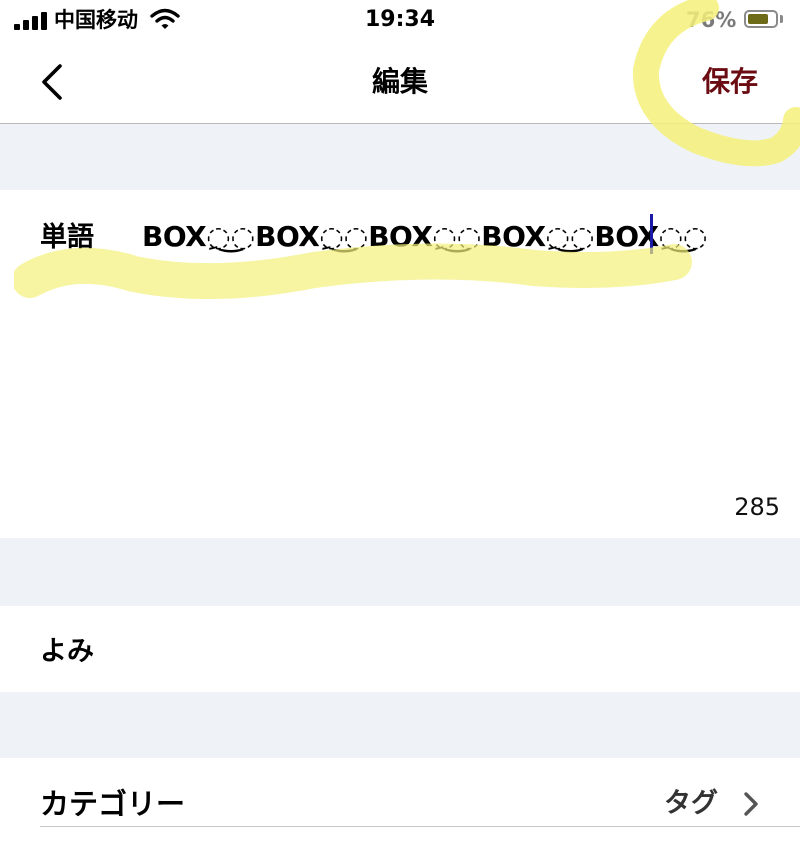  I want to click on battery-icon, so click(761, 19).